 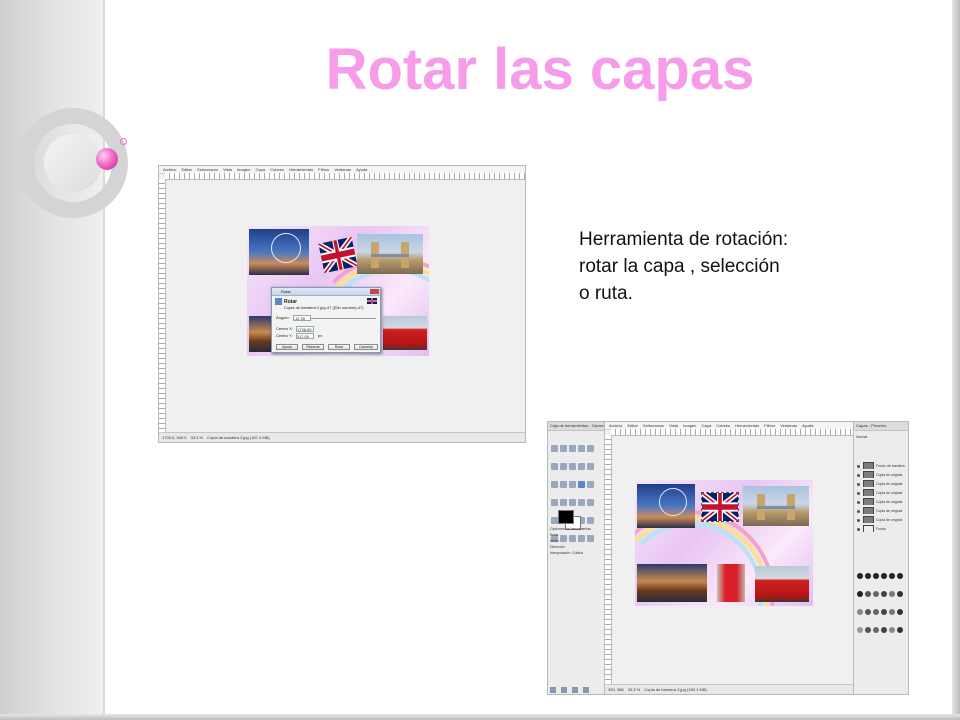 I want to click on reset-options-icon, so click(x=586, y=690).